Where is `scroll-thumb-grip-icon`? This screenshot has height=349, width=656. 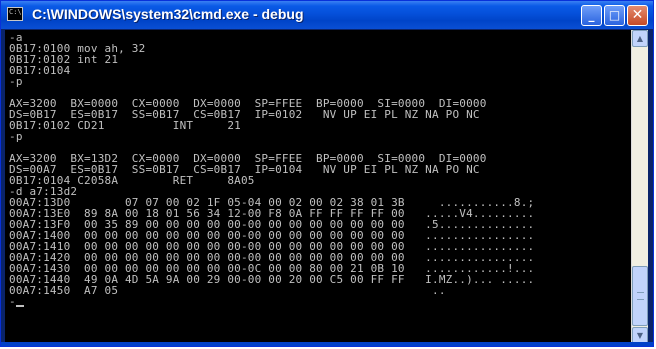 scroll-thumb-grip-icon is located at coordinates (640, 296).